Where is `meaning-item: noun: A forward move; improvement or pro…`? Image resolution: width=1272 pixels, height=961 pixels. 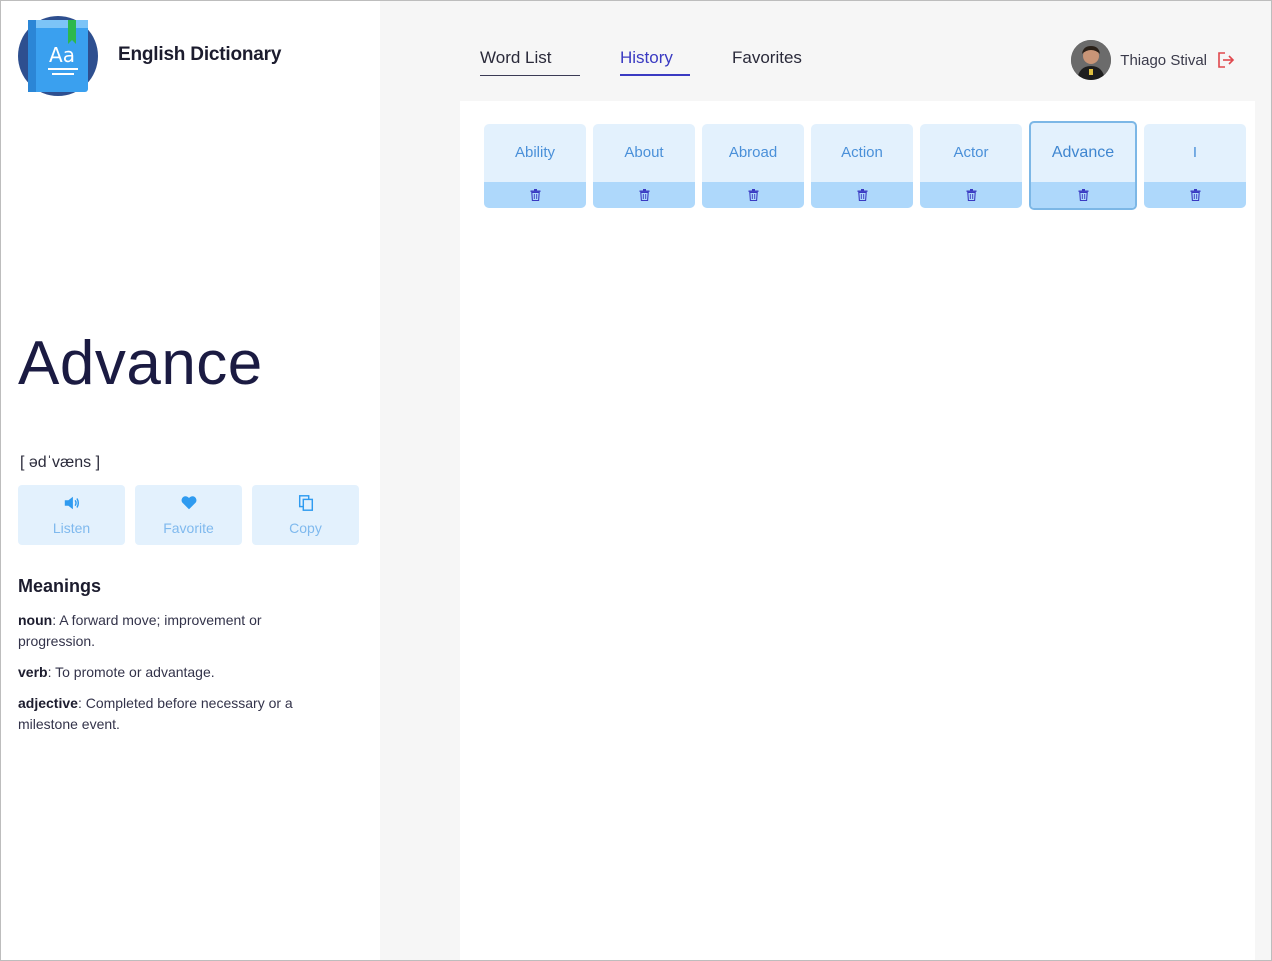 meaning-item: noun: A forward move; improvement or pro… is located at coordinates (178, 631).